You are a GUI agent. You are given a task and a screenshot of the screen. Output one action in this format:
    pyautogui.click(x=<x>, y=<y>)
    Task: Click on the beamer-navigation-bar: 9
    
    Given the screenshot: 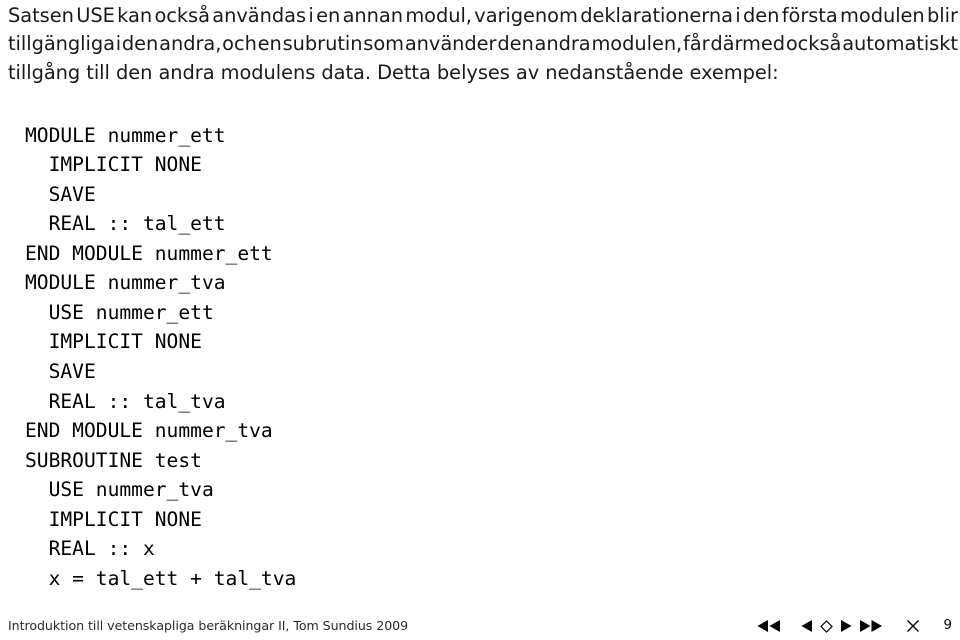 What is the action you would take?
    pyautogui.click(x=854, y=626)
    